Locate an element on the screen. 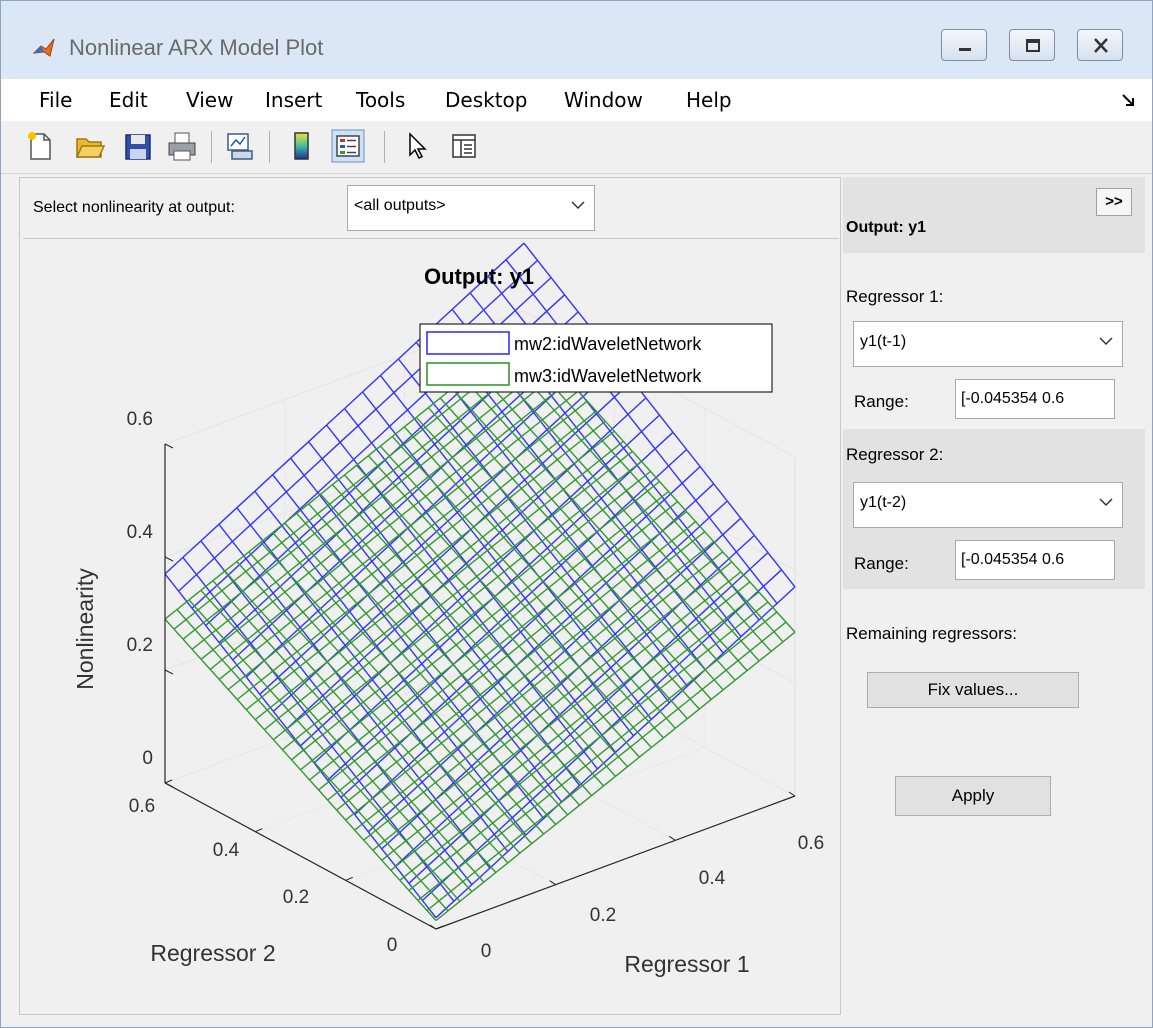  new-figure-icon is located at coordinates (40, 146).